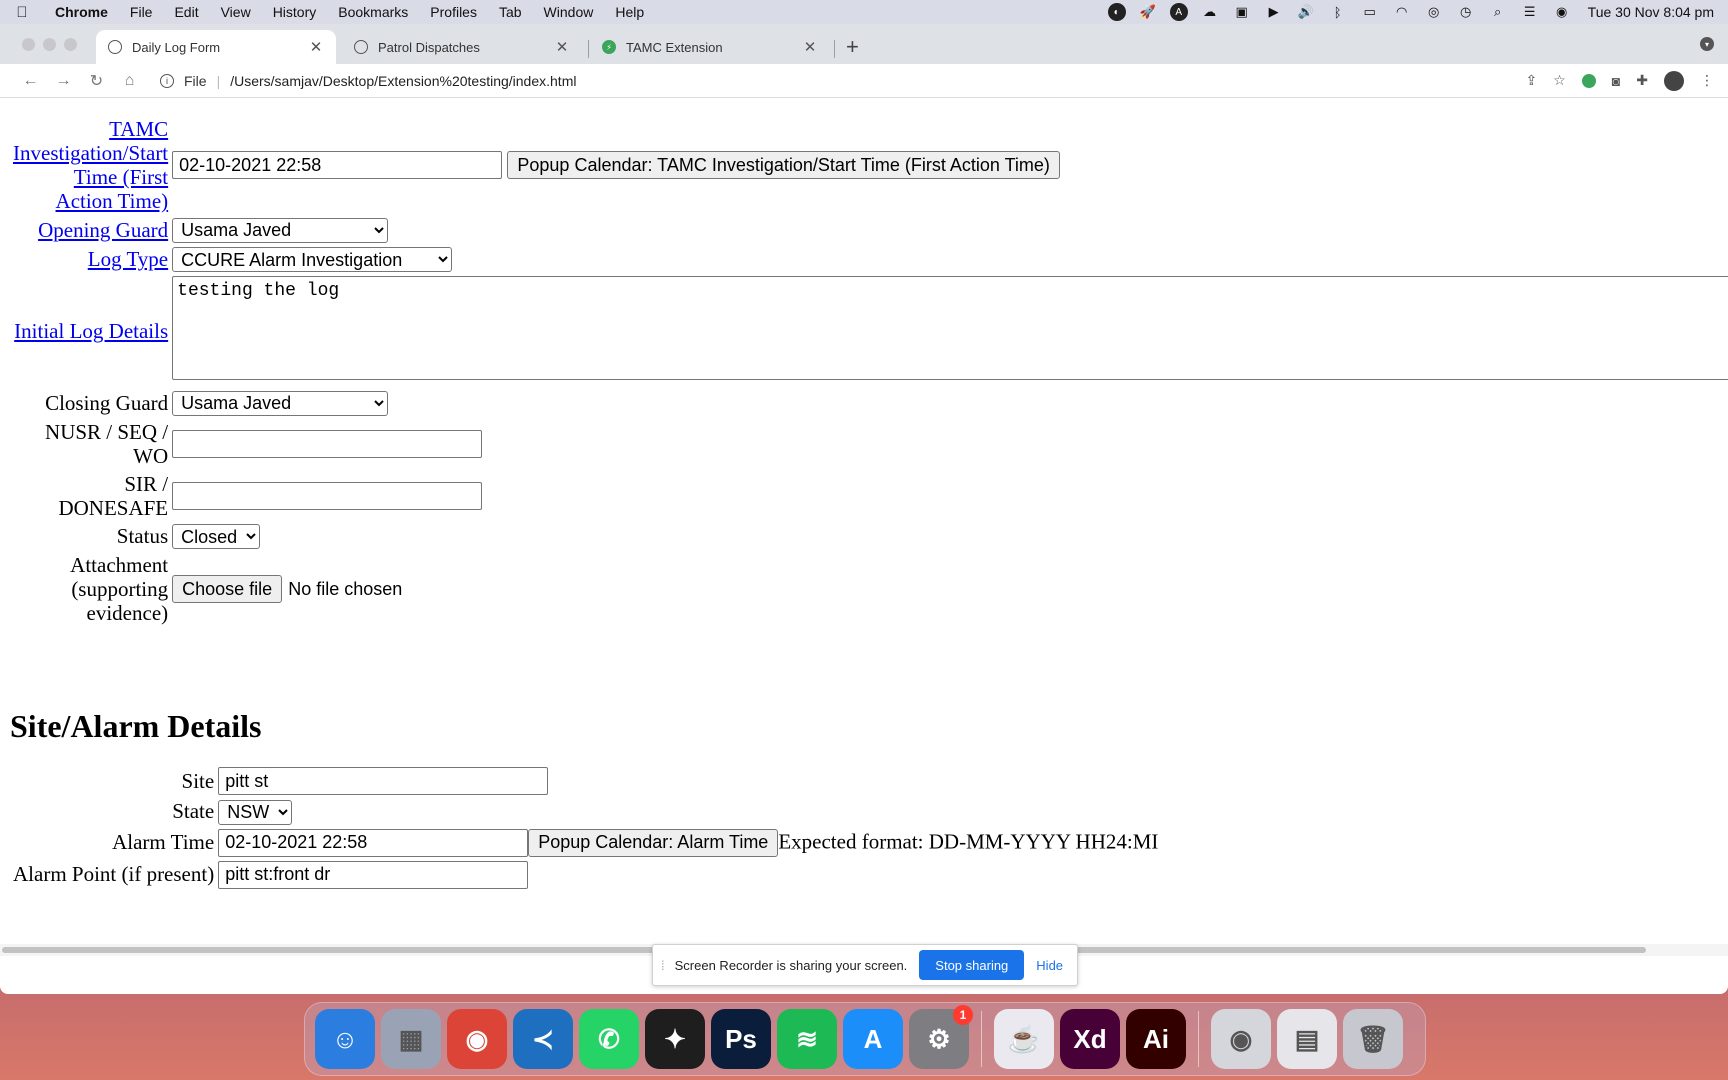 This screenshot has height=1080, width=1728. I want to click on start-time-input, so click(337, 165).